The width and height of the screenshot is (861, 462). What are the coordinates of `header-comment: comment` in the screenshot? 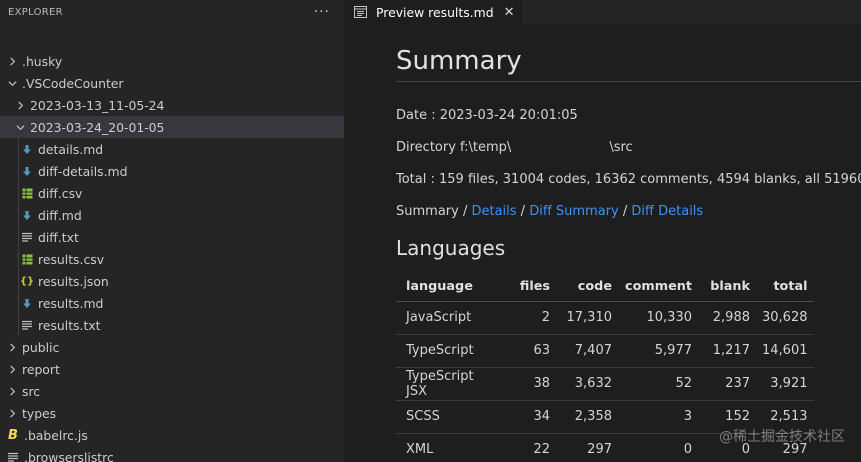 It's located at (658, 287).